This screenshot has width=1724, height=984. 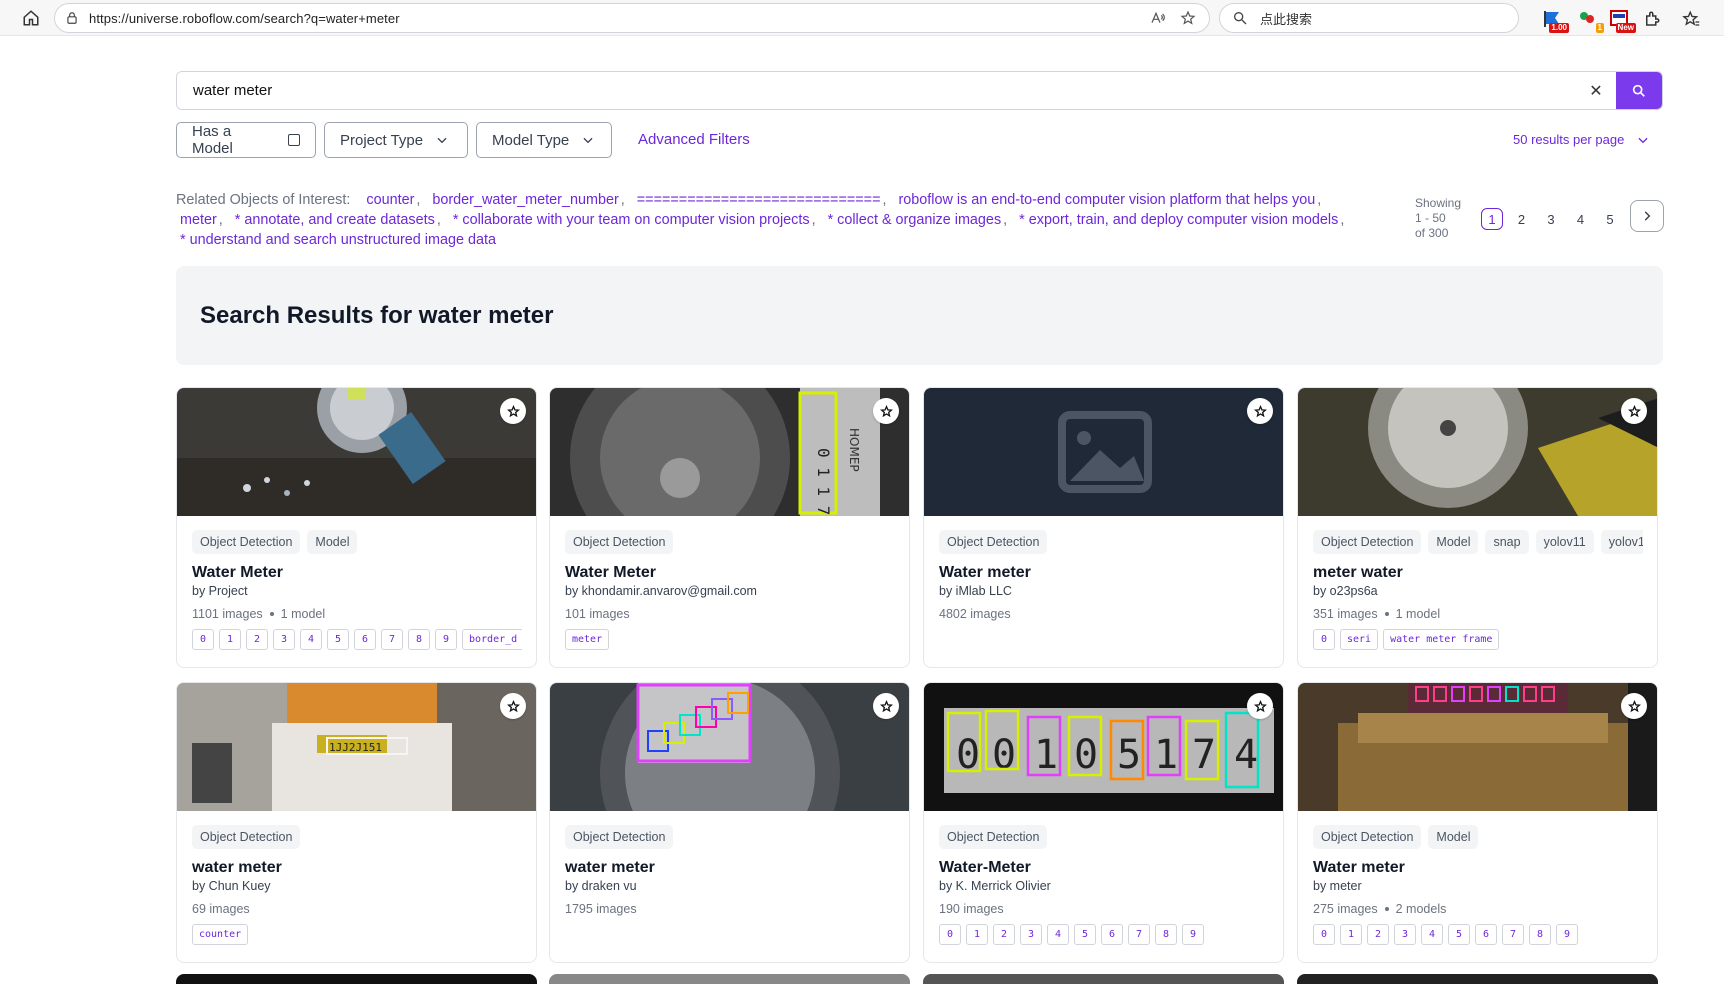 I want to click on advanced-filters-link: Advanced Filters, so click(x=694, y=139).